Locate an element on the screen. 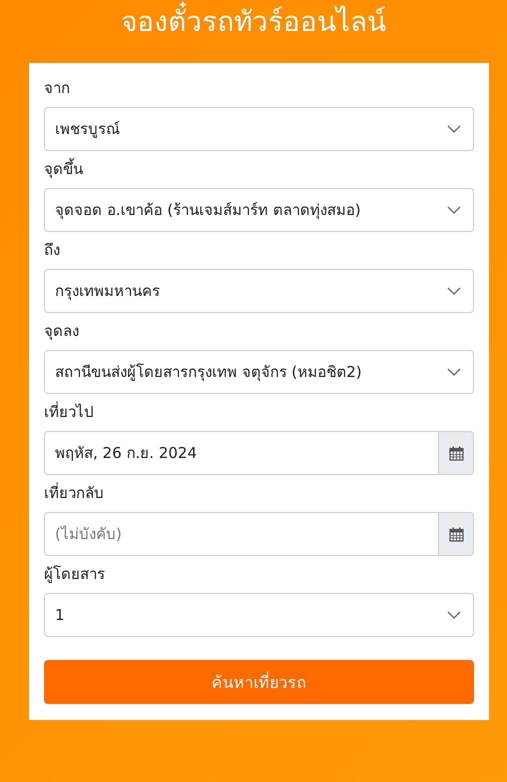  date-field: พฤหัส, 26 ก.ย. 2024 is located at coordinates (241, 453).